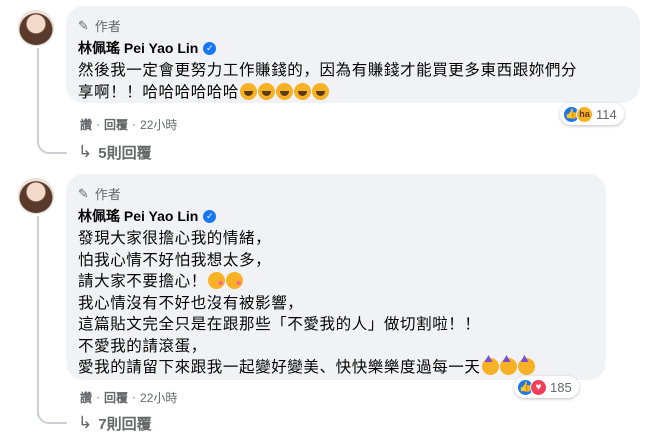  Describe the element at coordinates (175, 260) in the screenshot. I see `comment-line: 怕我心情不好怕我想太多，` at that location.